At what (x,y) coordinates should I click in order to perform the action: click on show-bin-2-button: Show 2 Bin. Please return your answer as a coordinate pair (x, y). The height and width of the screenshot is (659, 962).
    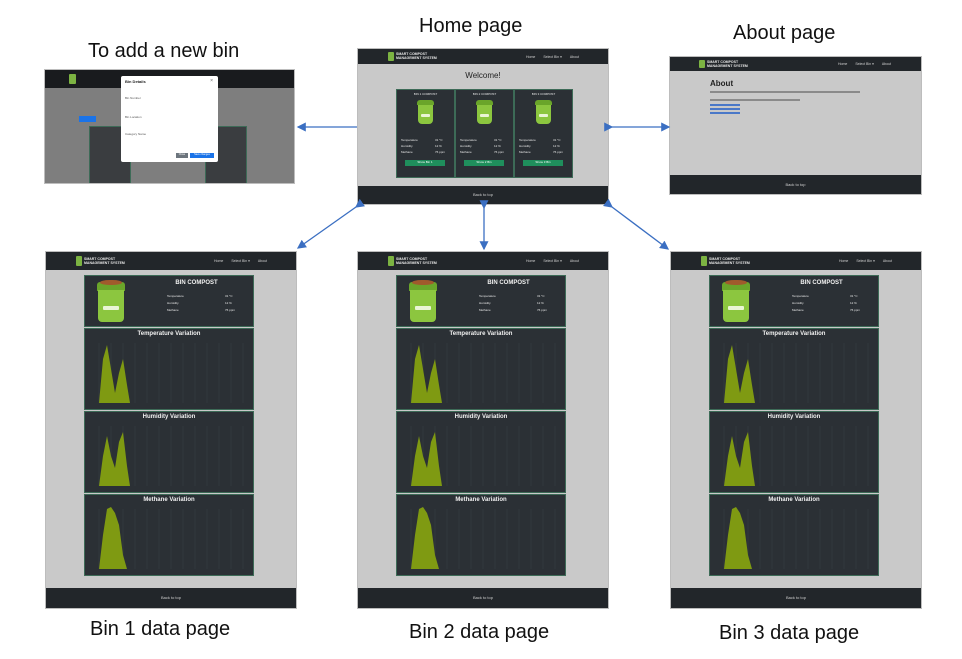
    Looking at the image, I should click on (484, 163).